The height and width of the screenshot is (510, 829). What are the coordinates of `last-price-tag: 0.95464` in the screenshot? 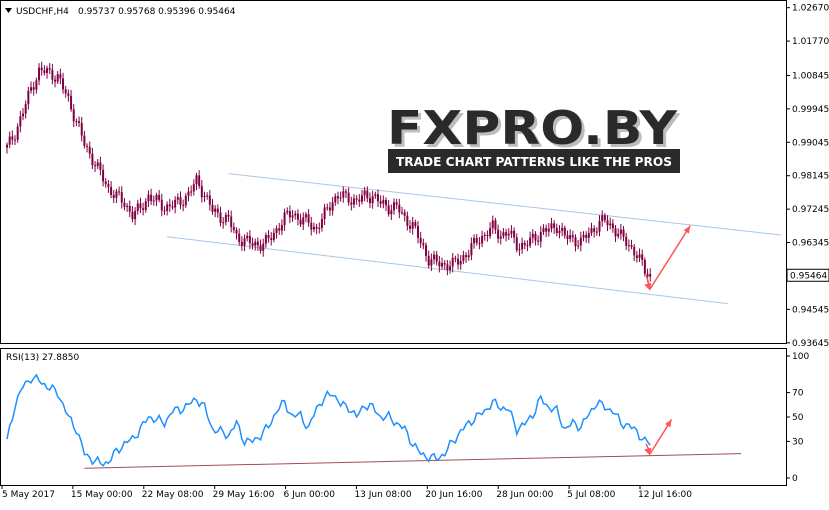 It's located at (807, 275).